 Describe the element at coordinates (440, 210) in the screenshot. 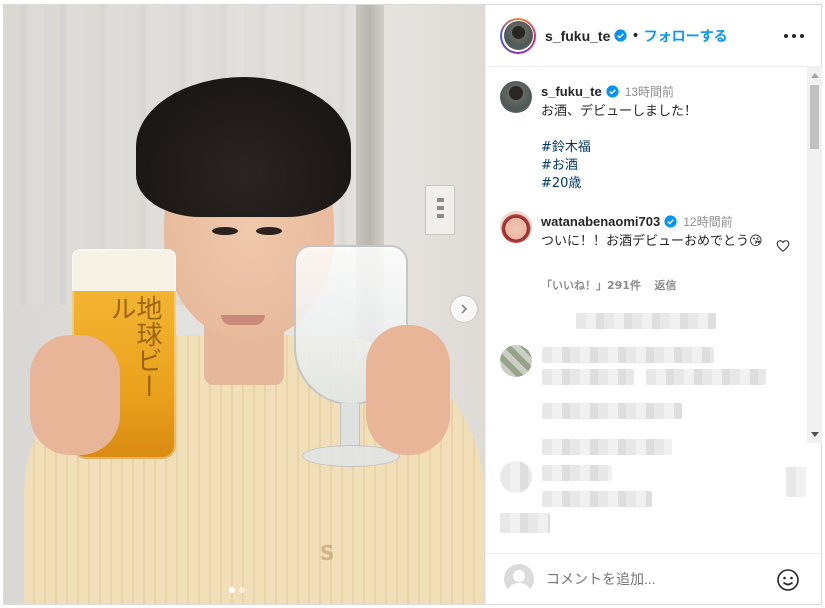

I see `photo-wall-outlet` at that location.